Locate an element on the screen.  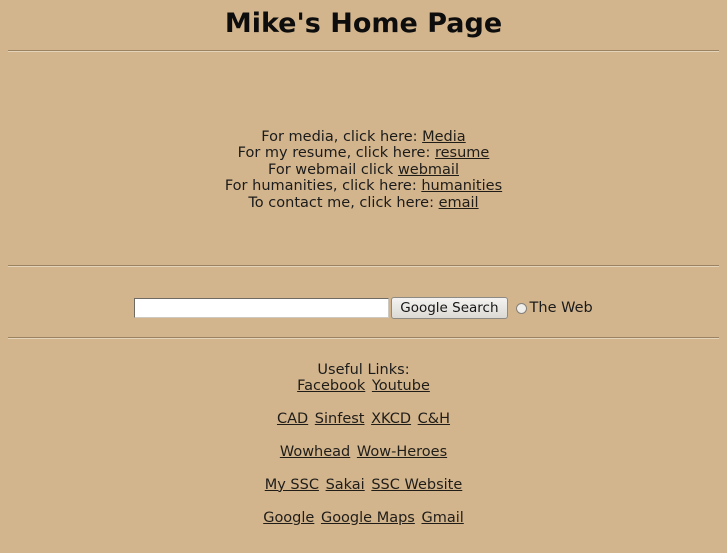
intro-line: For humanities, click here: humanities is located at coordinates (363, 186).